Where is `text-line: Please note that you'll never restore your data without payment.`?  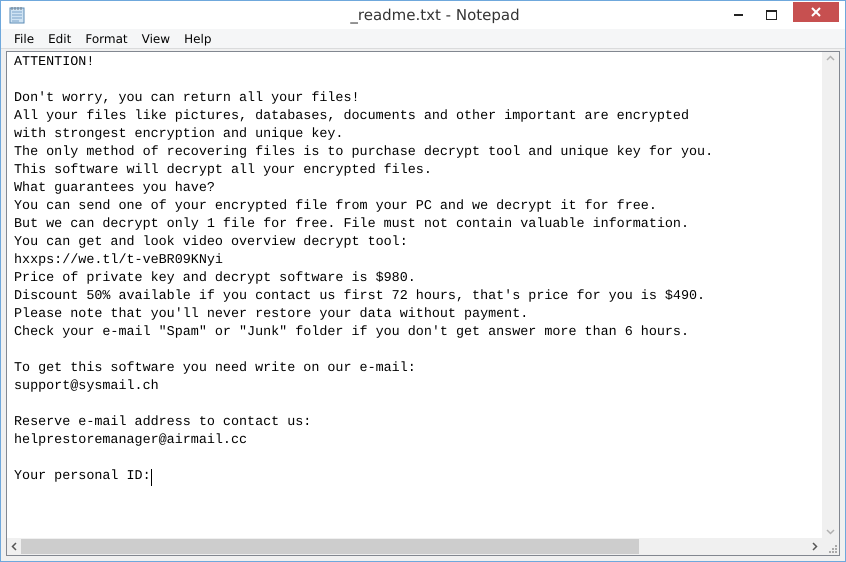
text-line: Please note that you'll never restore your data without payment. is located at coordinates (271, 315).